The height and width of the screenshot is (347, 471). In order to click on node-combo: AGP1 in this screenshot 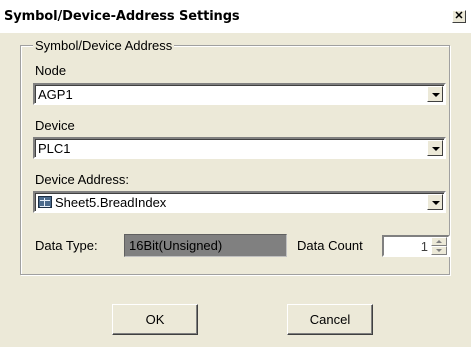, I will do `click(239, 94)`.